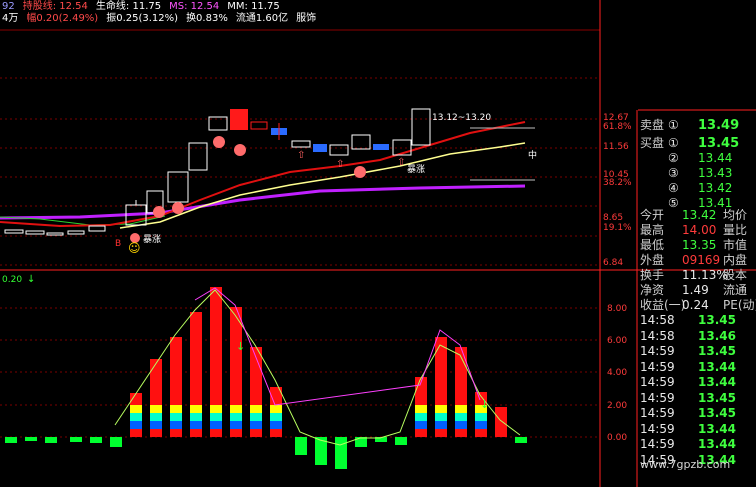 The image size is (756, 487). What do you see at coordinates (613, 263) in the screenshot?
I see `price-tick: 6.84` at bounding box center [613, 263].